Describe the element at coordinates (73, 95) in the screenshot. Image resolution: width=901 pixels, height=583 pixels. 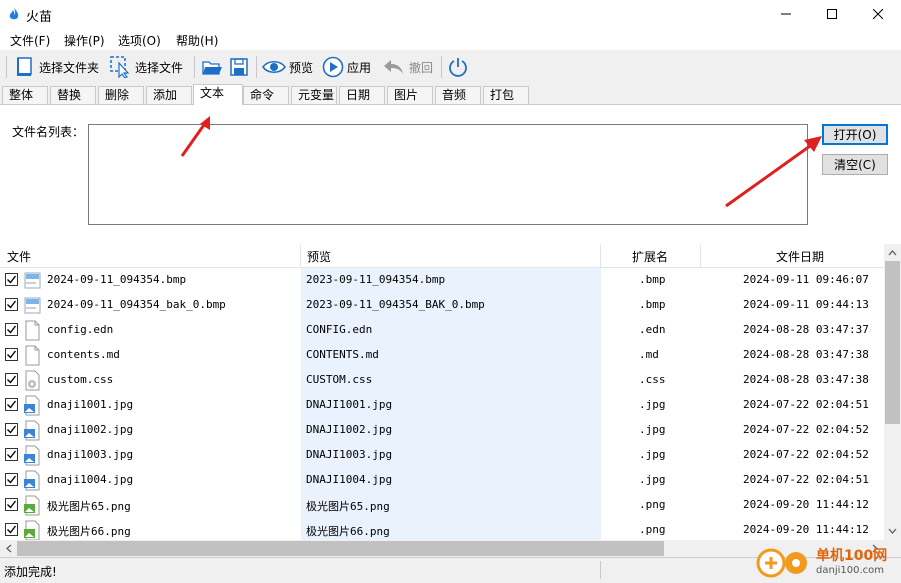
I see `tab-replace: 替换` at that location.